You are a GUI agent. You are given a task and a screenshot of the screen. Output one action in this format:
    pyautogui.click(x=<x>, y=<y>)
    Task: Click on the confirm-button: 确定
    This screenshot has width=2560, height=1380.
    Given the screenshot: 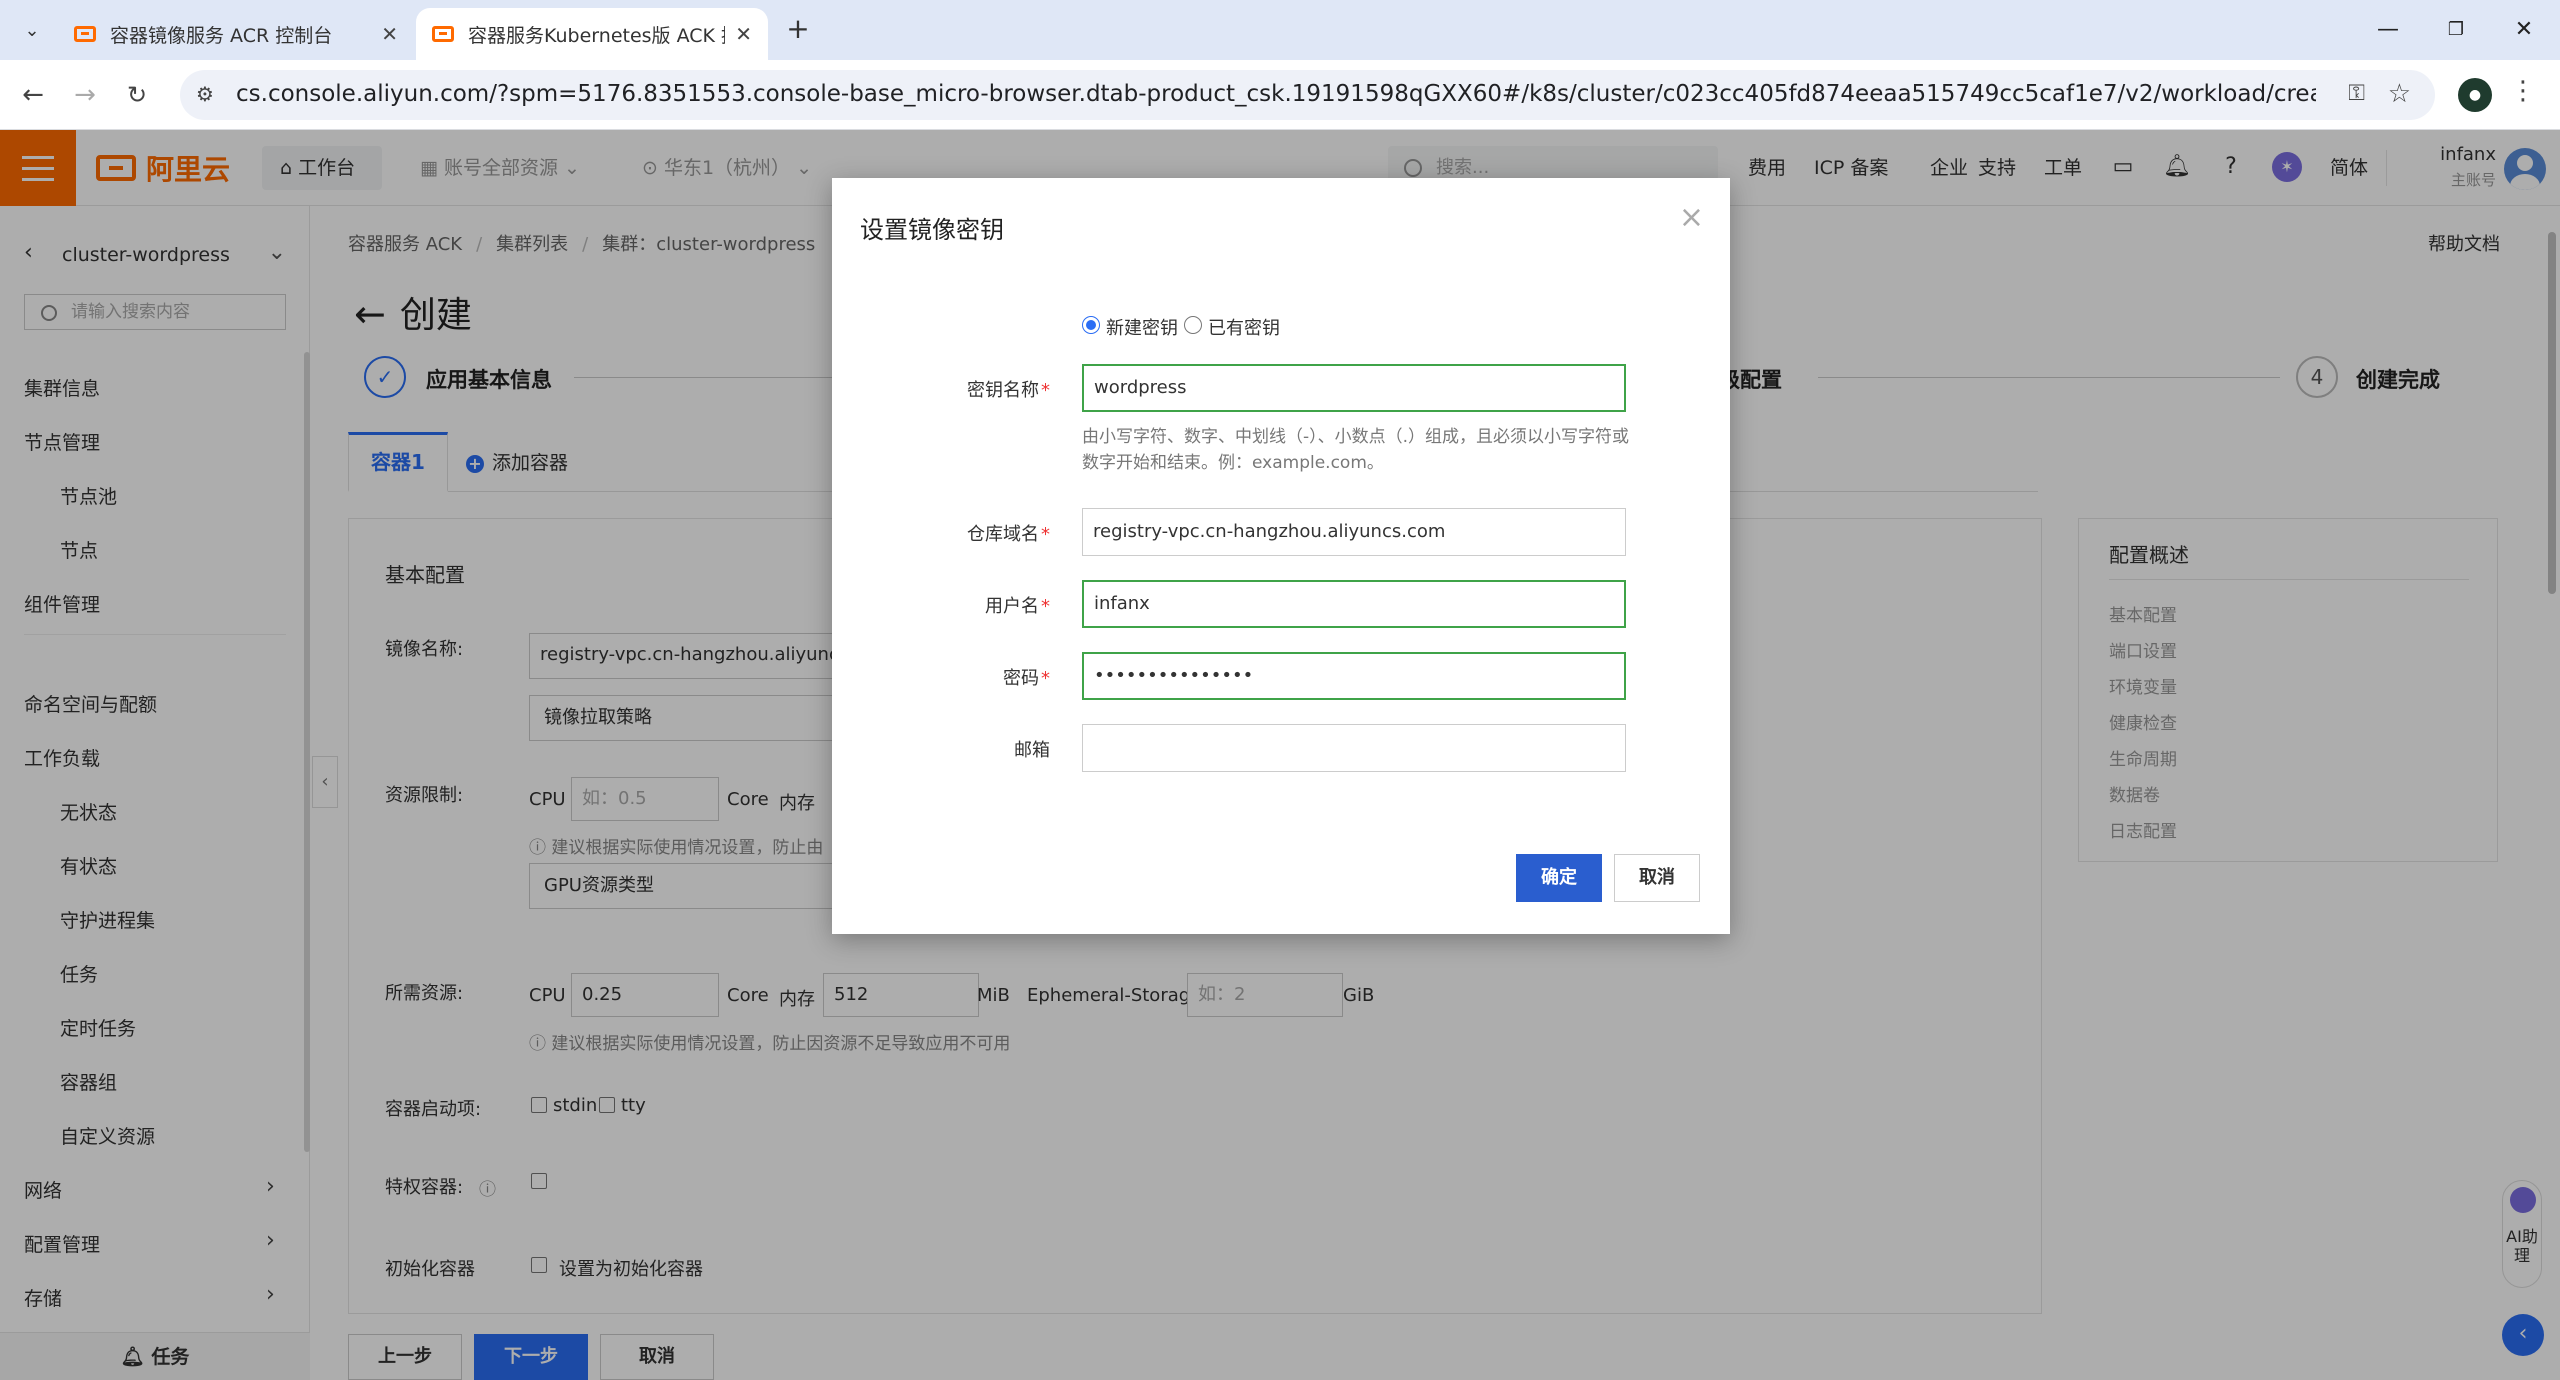 What is the action you would take?
    pyautogui.click(x=1559, y=878)
    